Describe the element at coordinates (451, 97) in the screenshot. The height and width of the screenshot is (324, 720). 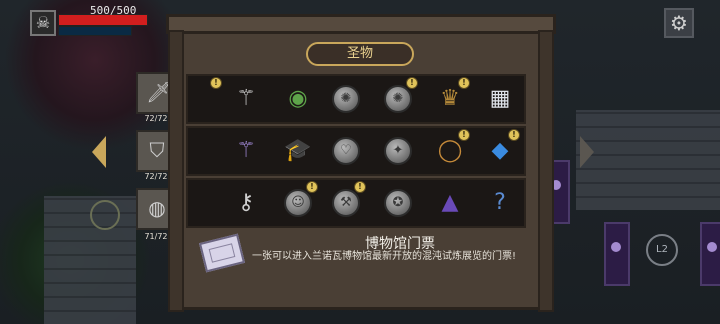
I see `relic-slot: ♛!` at that location.